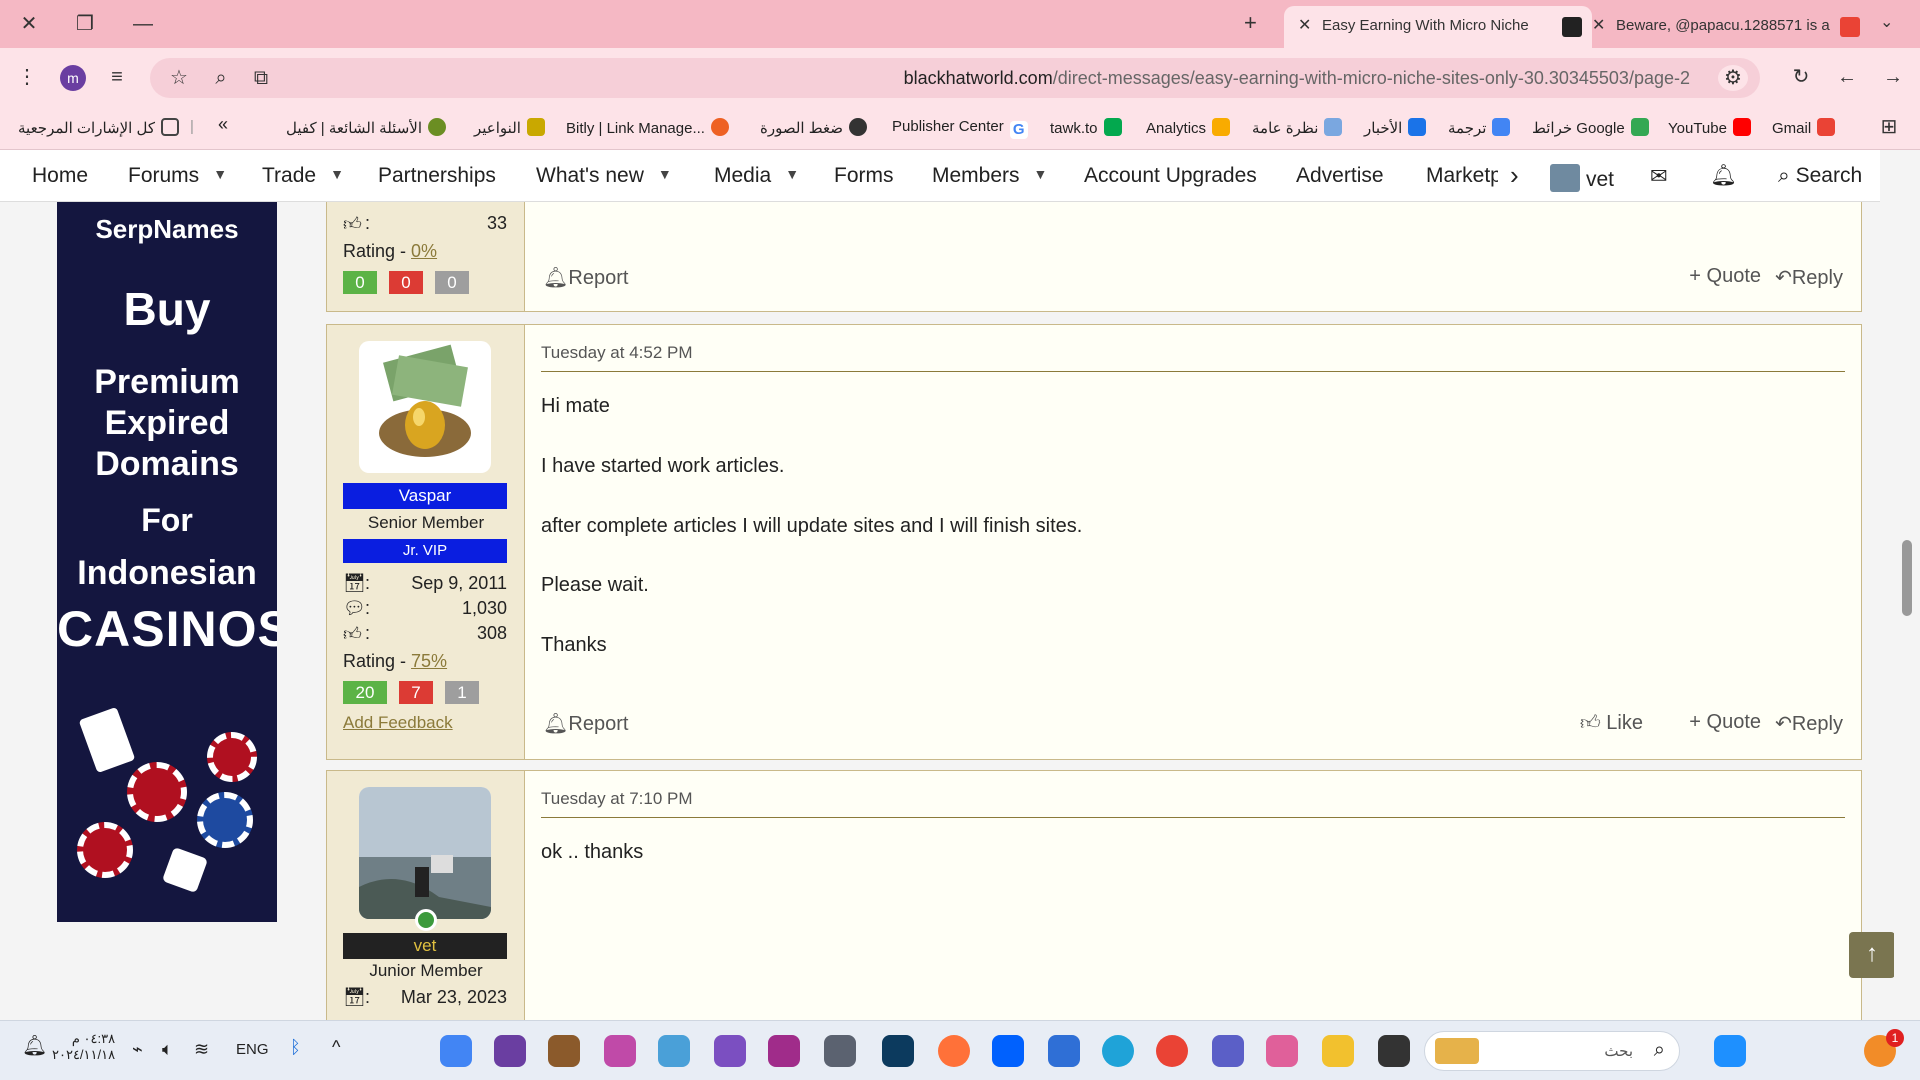 The image size is (1920, 1080). What do you see at coordinates (252, 1049) in the screenshot?
I see `language-indicator: ENG` at bounding box center [252, 1049].